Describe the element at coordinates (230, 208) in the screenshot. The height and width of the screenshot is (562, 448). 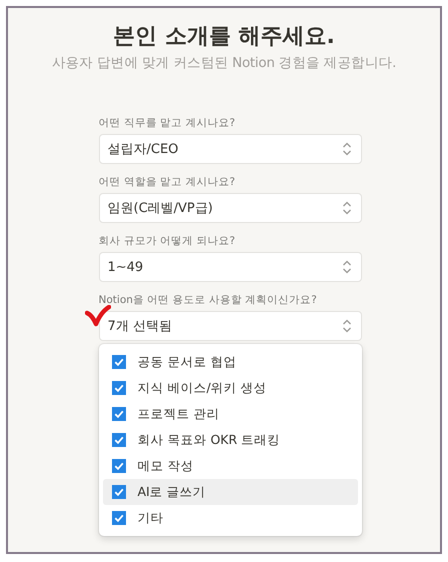
I see `select-field: 임원(C레벨/VP급)` at that location.